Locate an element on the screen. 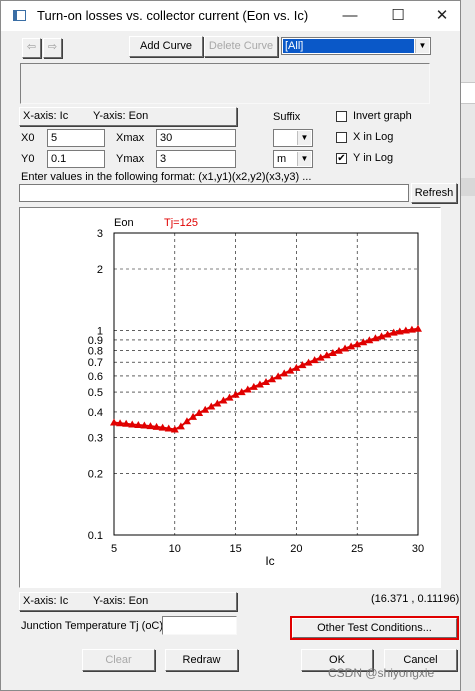 The width and height of the screenshot is (475, 691). back-button: ⇦ is located at coordinates (31, 48).